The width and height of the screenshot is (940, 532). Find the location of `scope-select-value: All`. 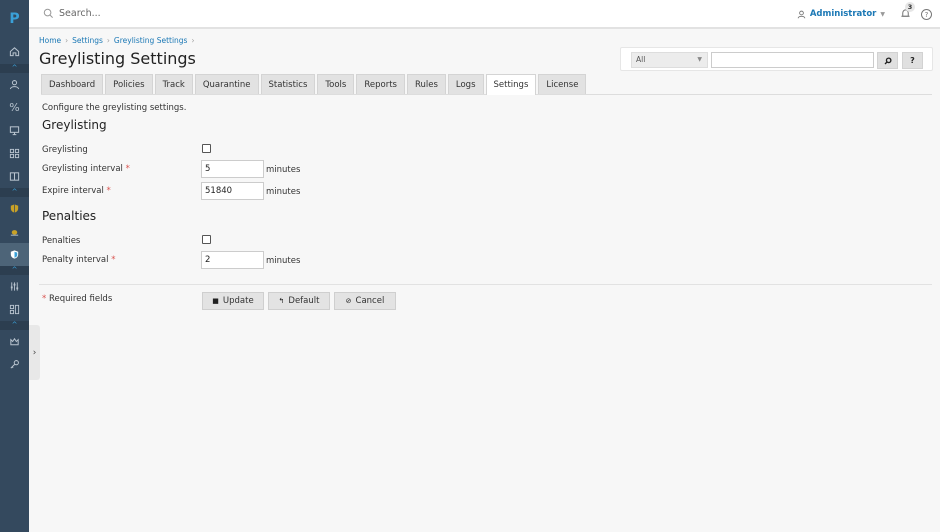

scope-select-value: All is located at coordinates (641, 59).